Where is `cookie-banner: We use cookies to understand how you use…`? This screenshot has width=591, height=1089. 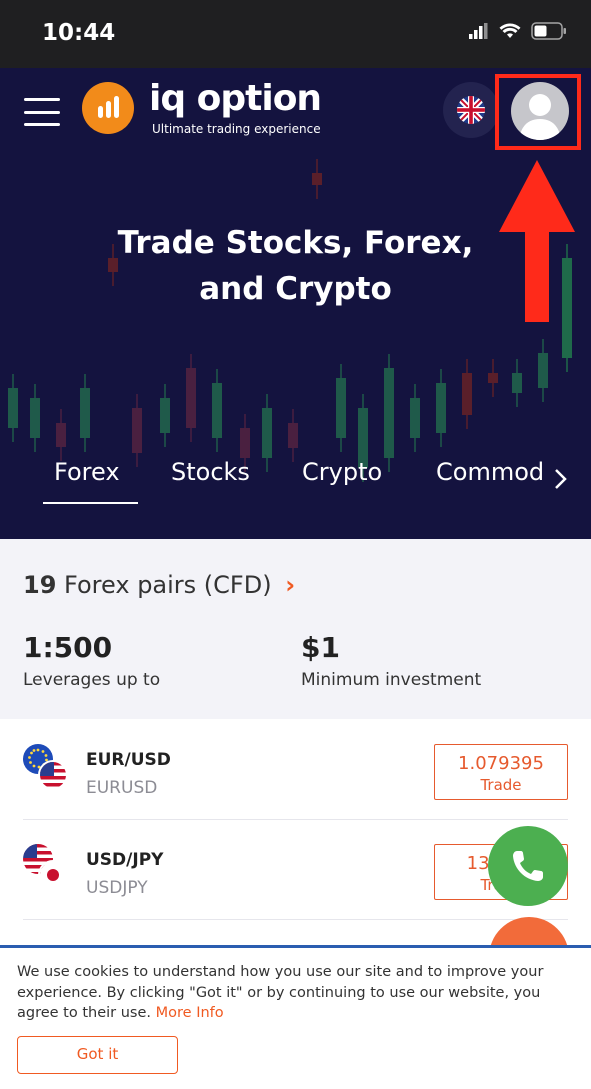
cookie-banner: We use cookies to understand how you use… is located at coordinates (295, 1017).